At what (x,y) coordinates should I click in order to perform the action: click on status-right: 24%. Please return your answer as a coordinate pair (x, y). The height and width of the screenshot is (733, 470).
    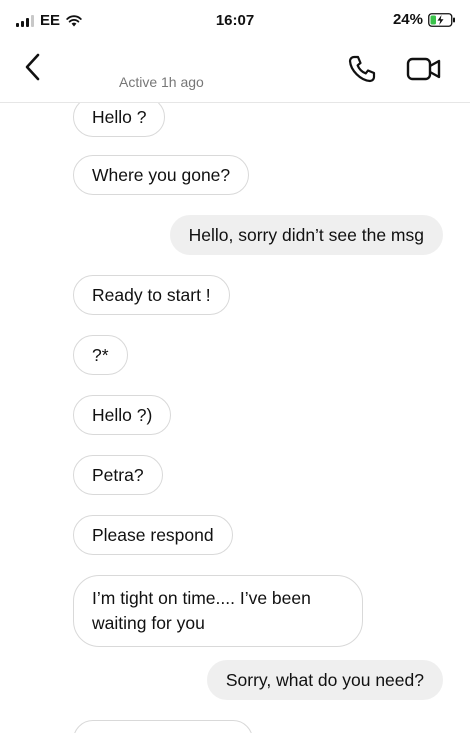
    Looking at the image, I should click on (424, 19).